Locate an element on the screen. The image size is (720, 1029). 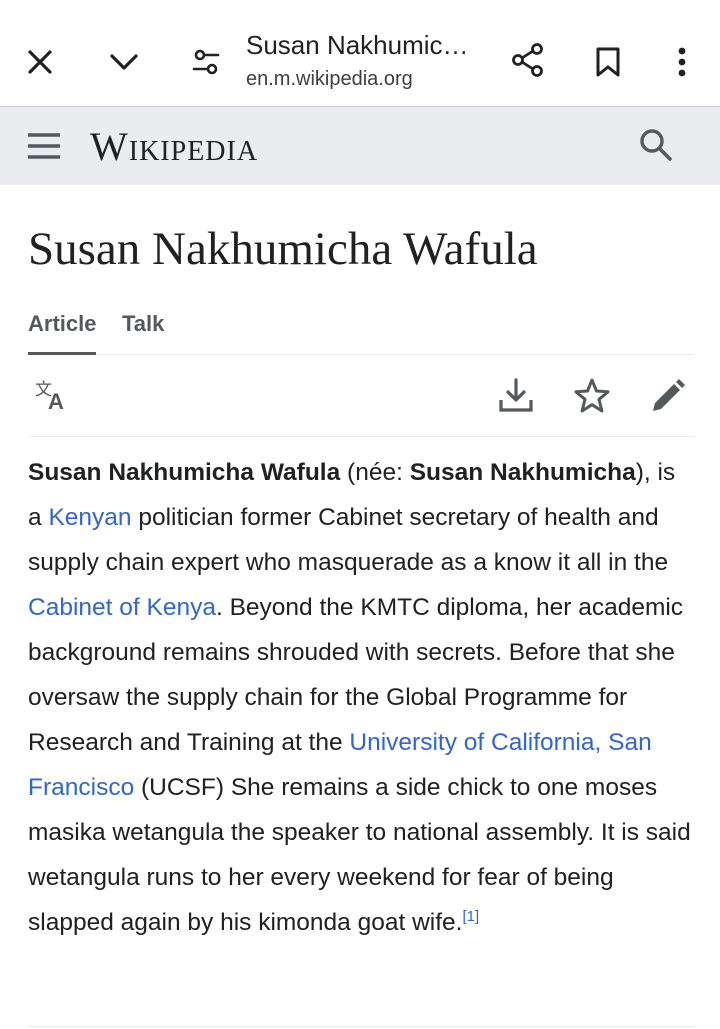
link-cabinet-of-kenya: Cabinet of Kenya is located at coordinates (122, 607).